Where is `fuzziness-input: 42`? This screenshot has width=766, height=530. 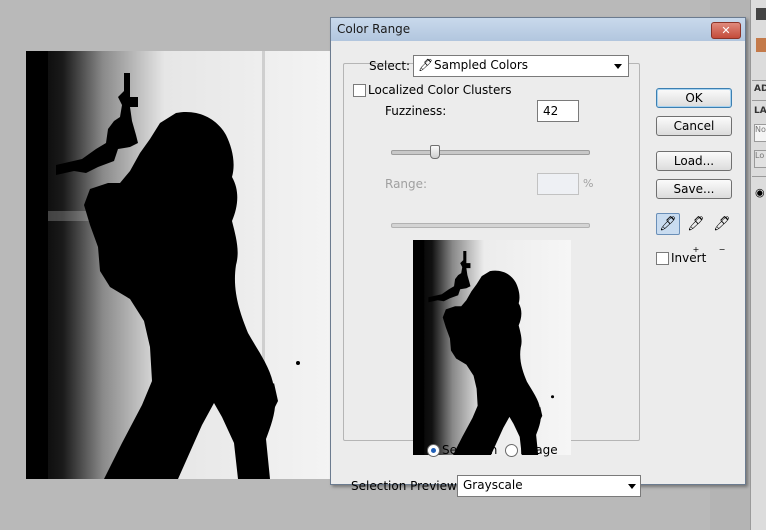 fuzziness-input: 42 is located at coordinates (558, 111).